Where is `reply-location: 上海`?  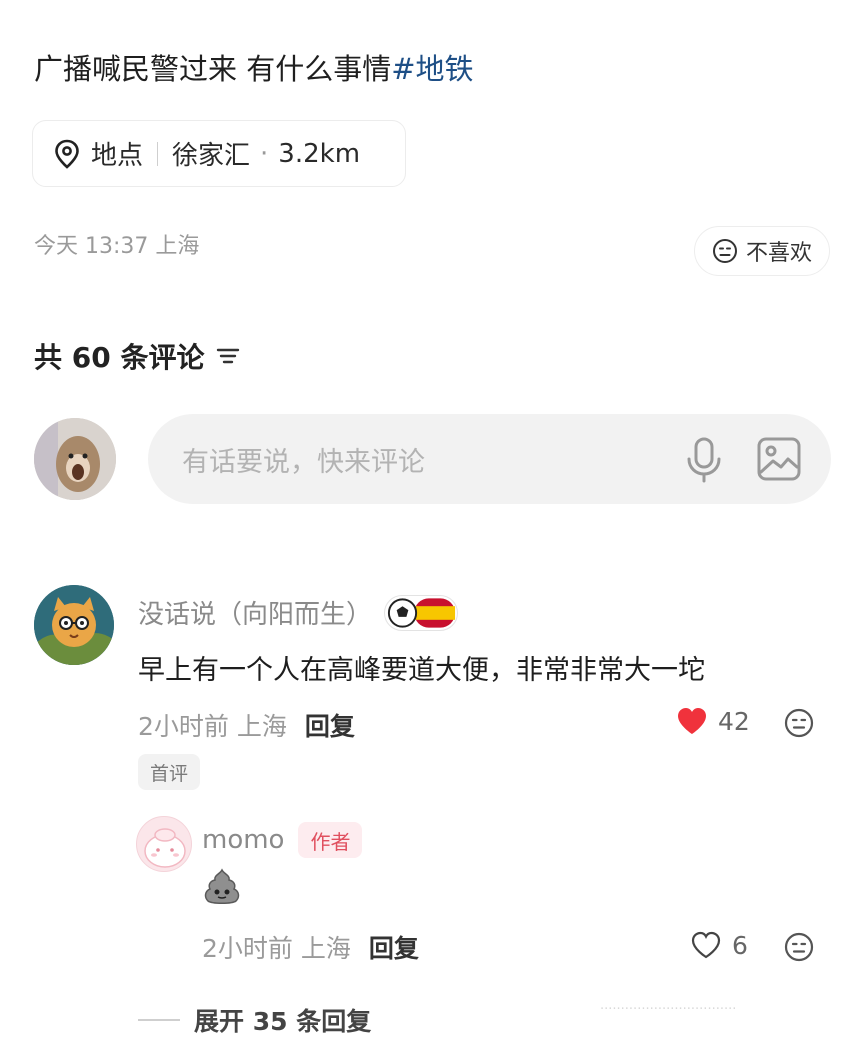 reply-location: 上海 is located at coordinates (325, 948).